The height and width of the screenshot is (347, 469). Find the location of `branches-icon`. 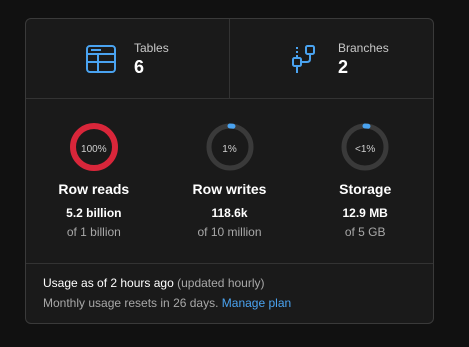

branches-icon is located at coordinates (305, 59).